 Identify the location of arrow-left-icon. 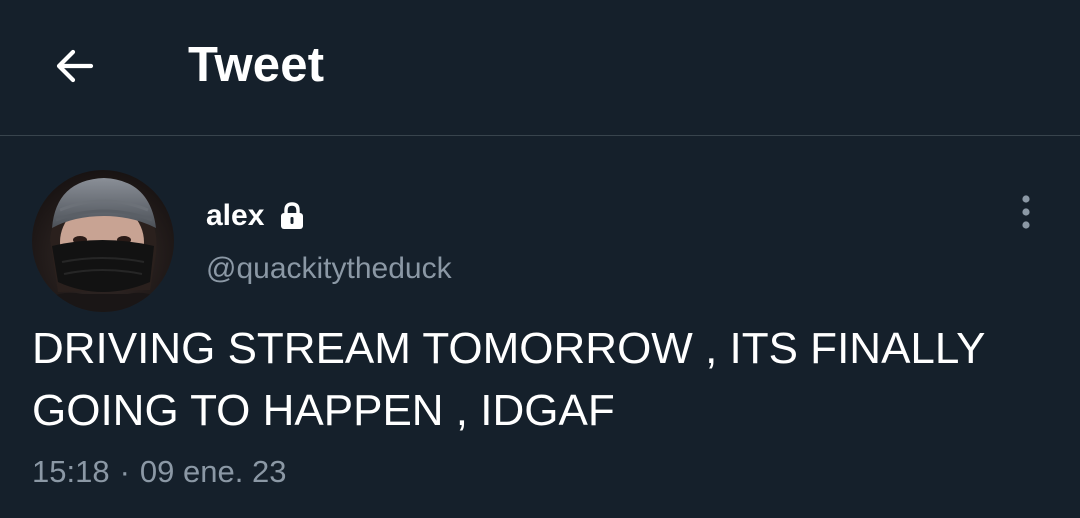
(75, 66).